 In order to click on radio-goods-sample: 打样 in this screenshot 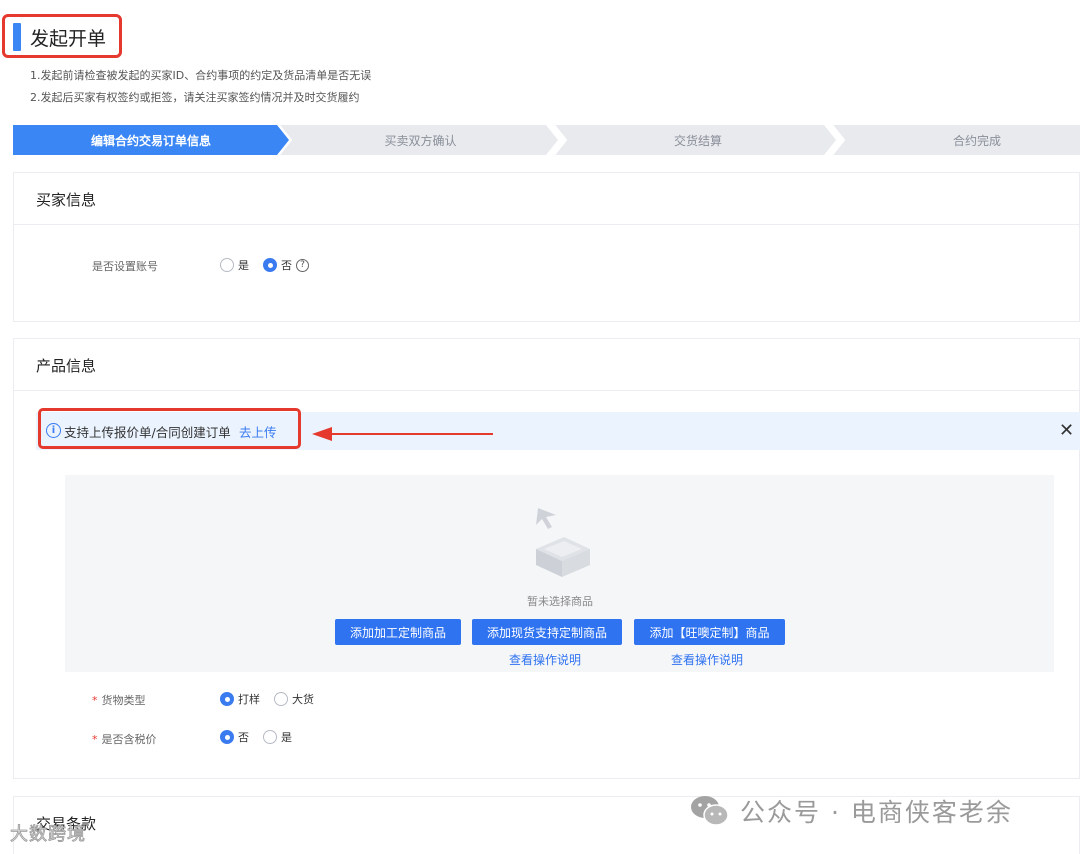, I will do `click(240, 699)`.